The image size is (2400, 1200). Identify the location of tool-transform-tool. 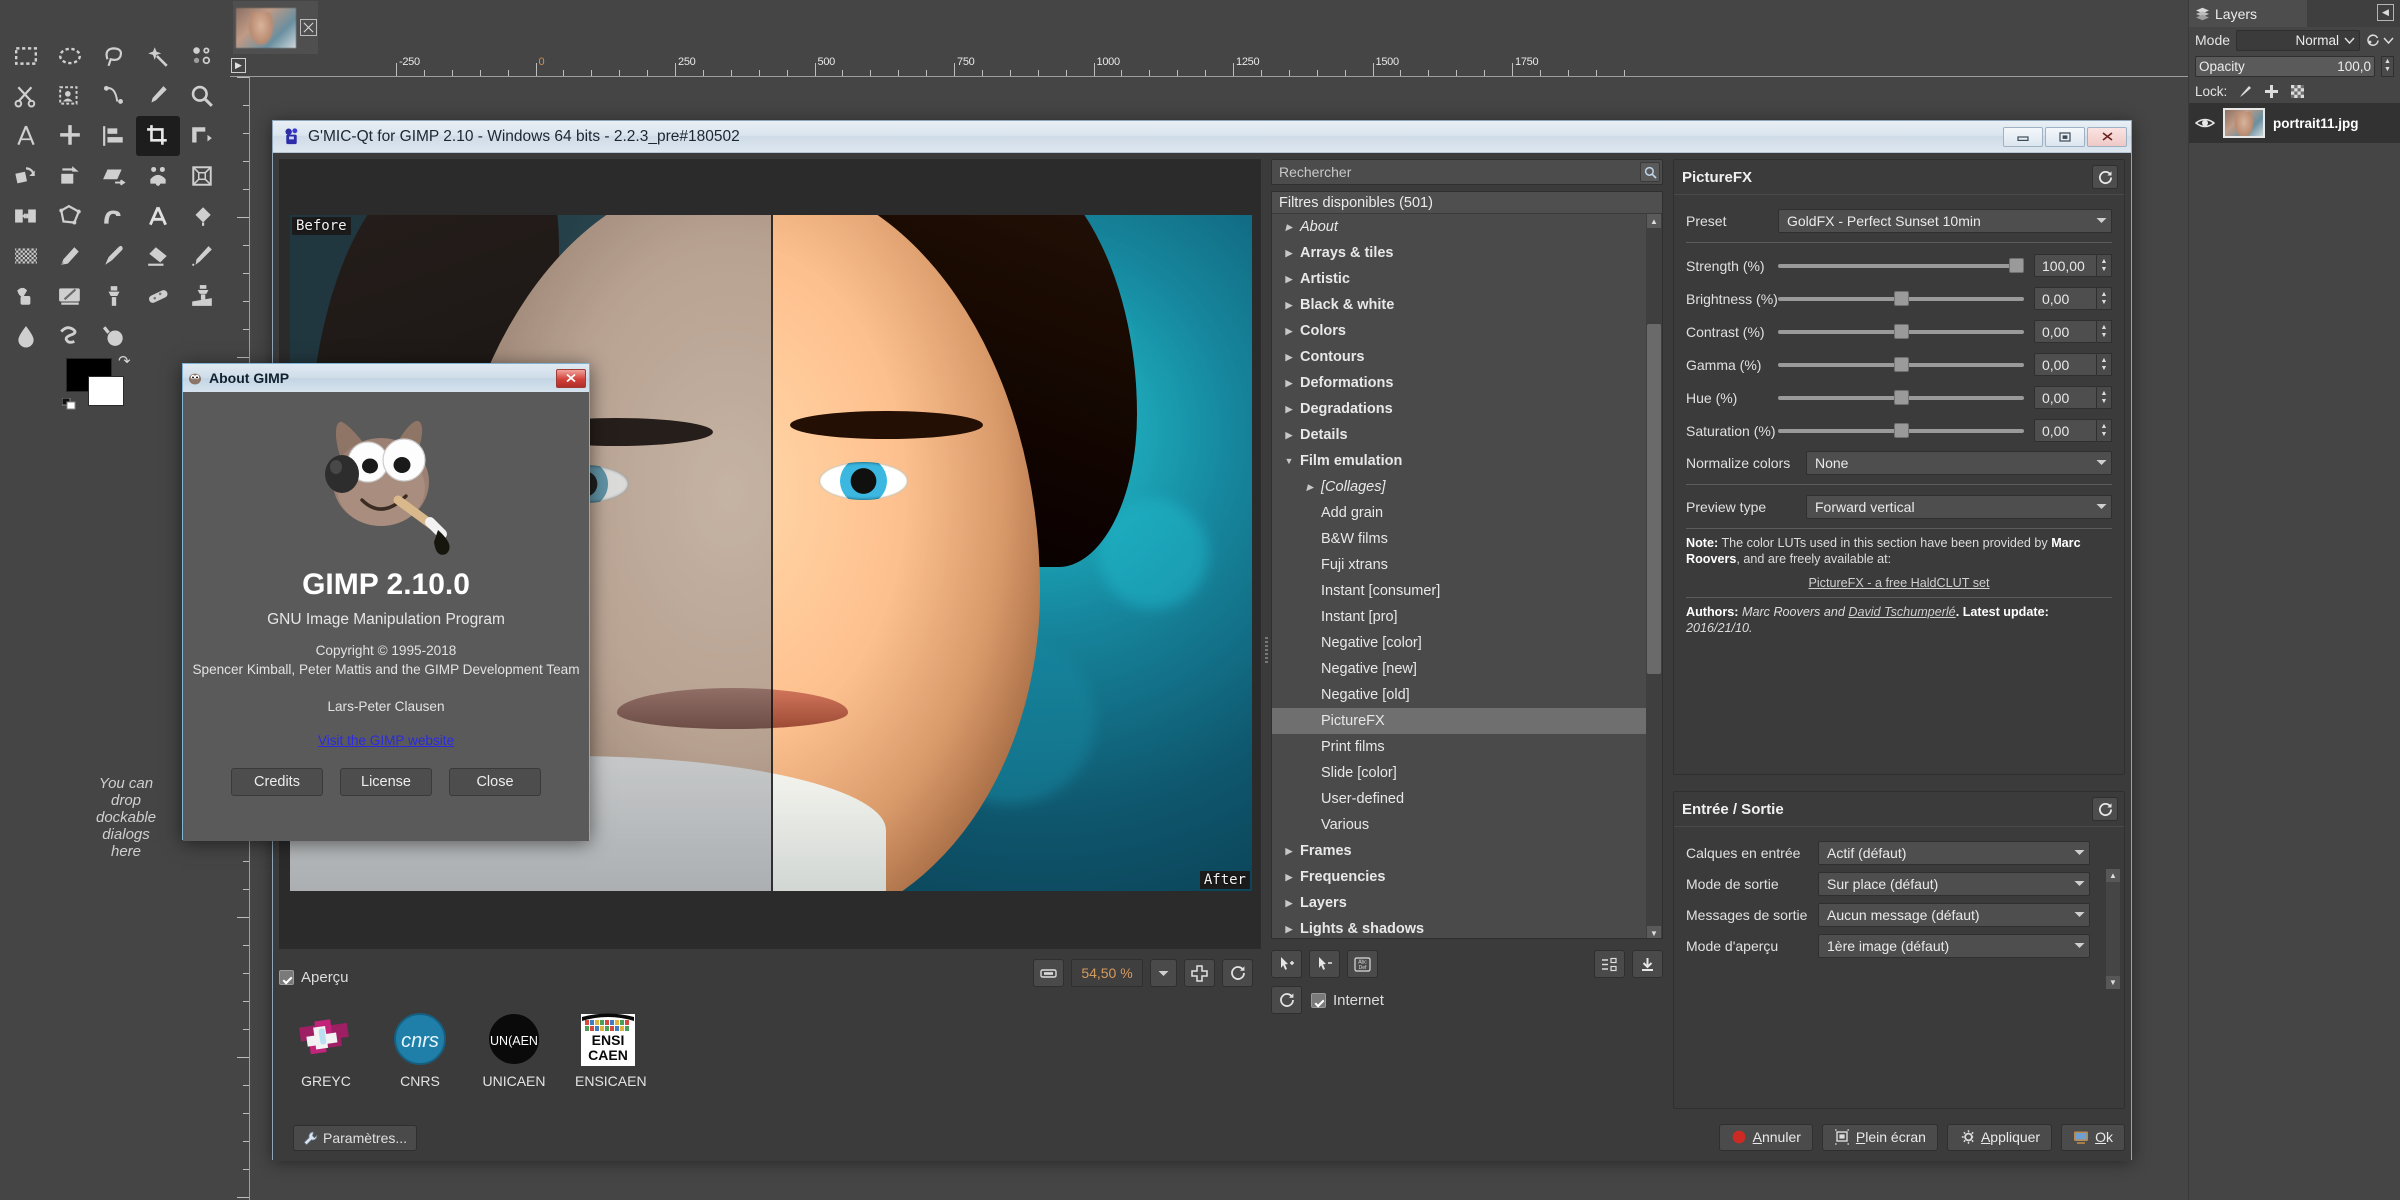
(202, 136).